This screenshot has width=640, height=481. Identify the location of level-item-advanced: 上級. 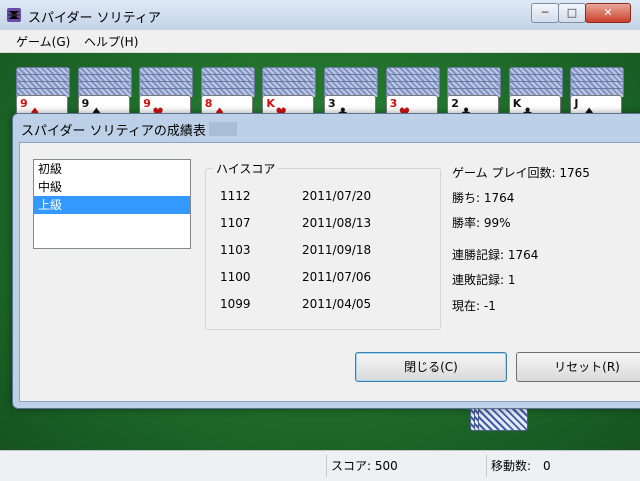
(112, 205).